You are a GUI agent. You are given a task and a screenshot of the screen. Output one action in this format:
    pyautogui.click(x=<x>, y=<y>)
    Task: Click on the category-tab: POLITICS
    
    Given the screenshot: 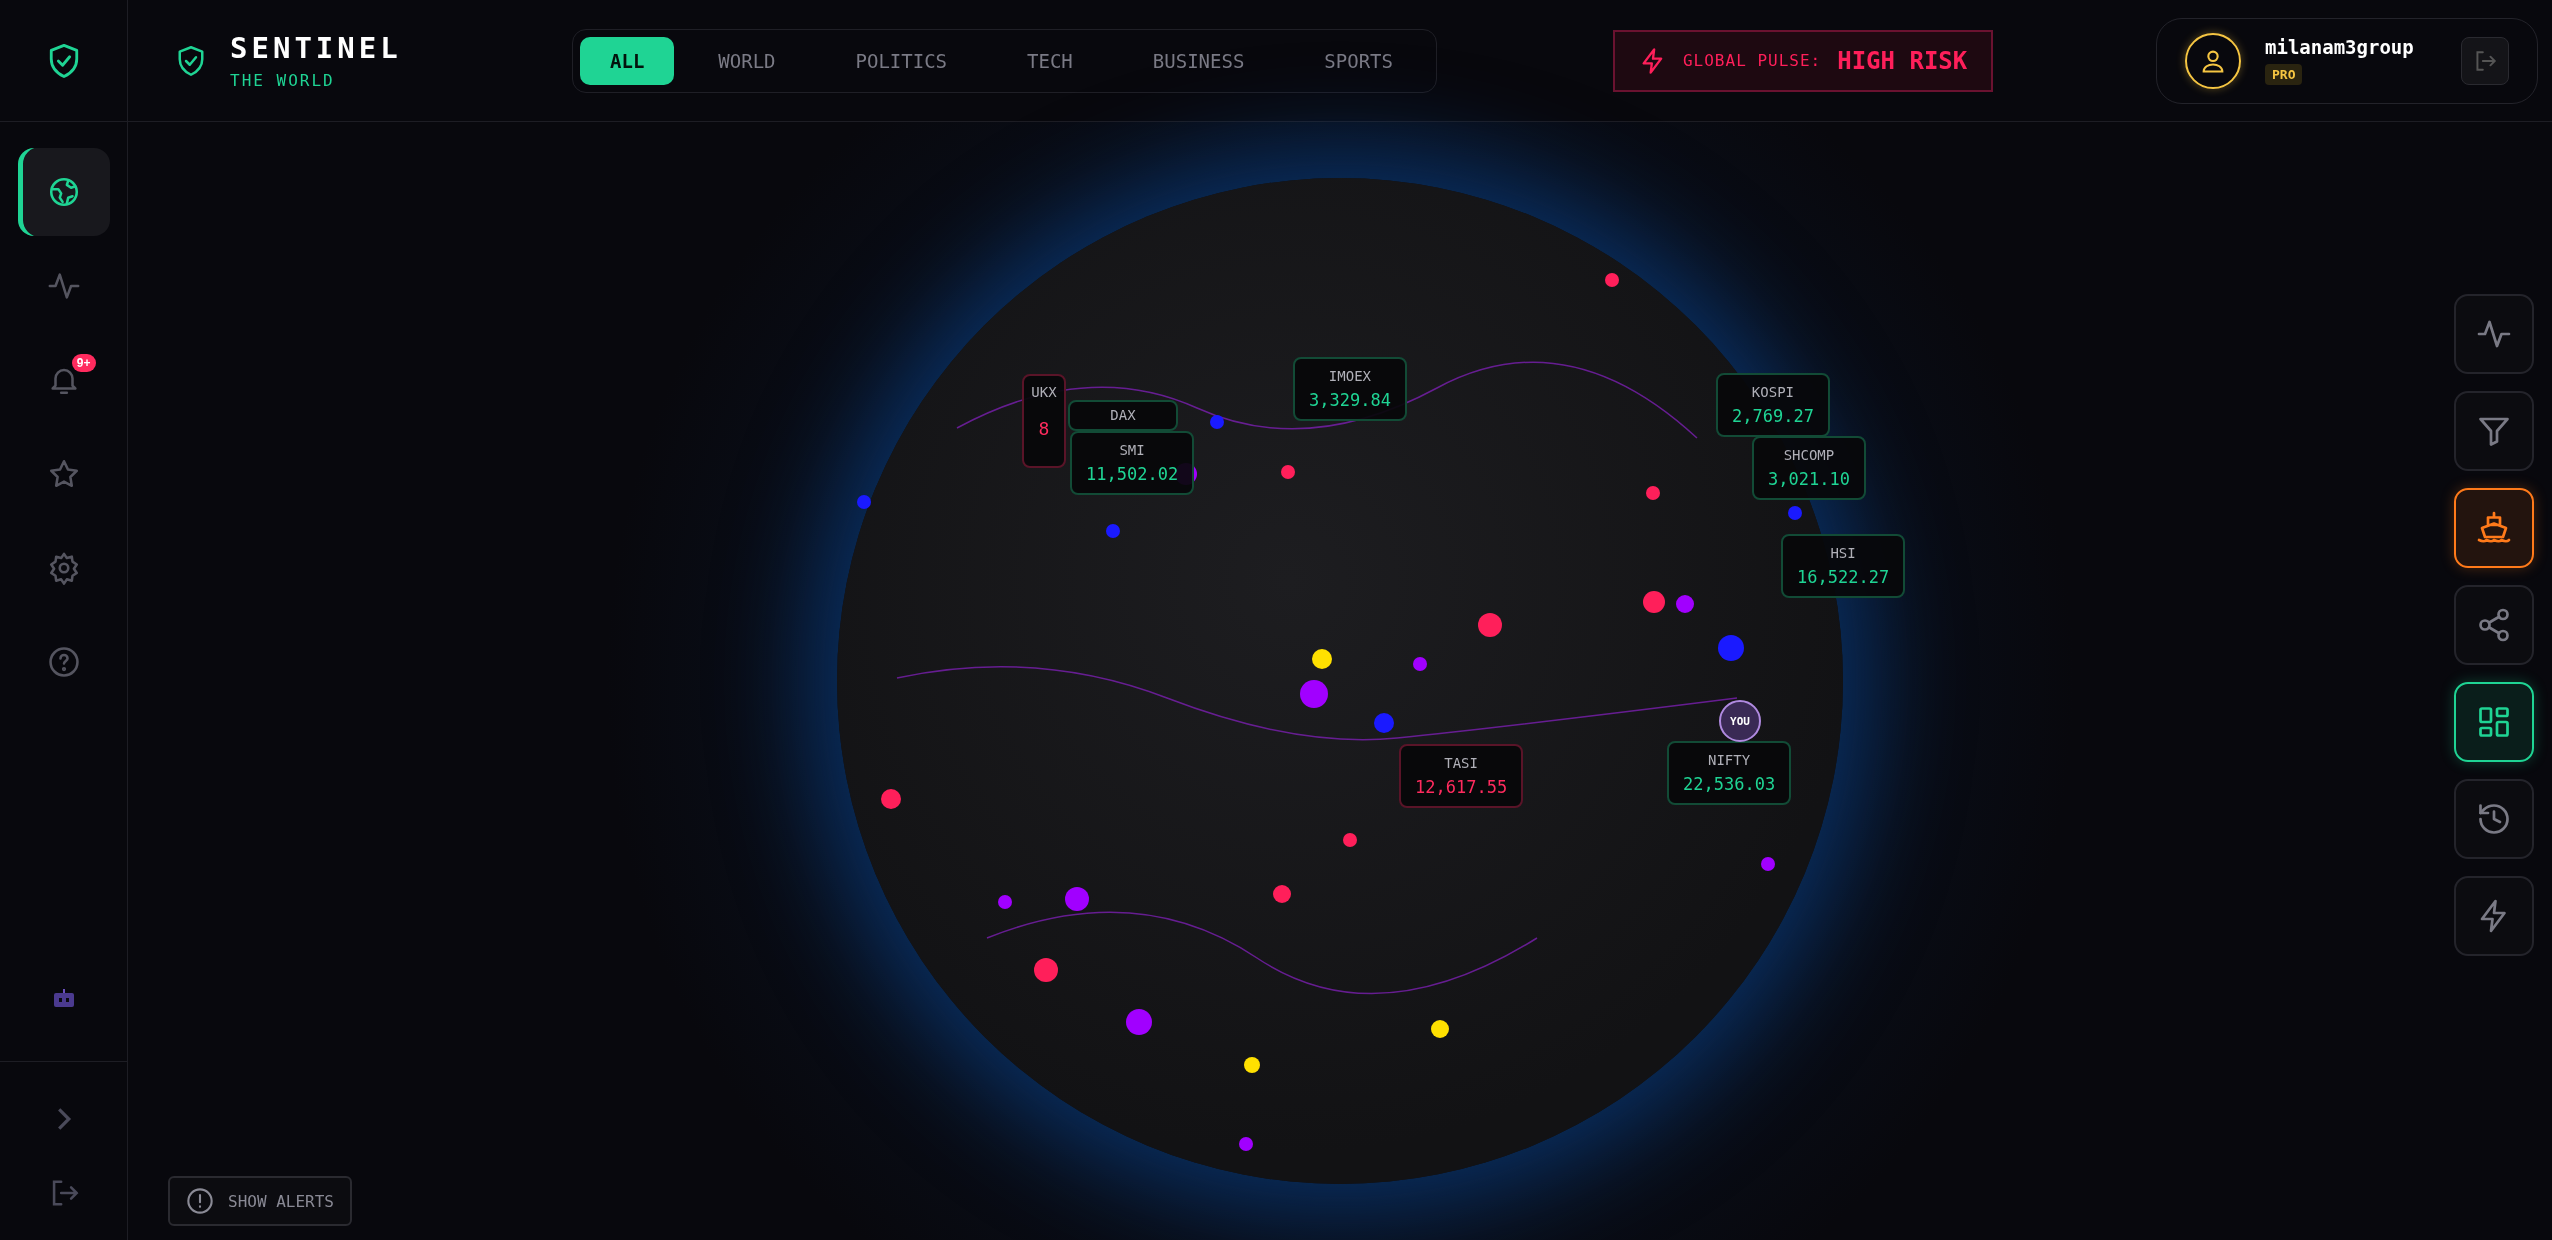 What is the action you would take?
    pyautogui.click(x=901, y=60)
    